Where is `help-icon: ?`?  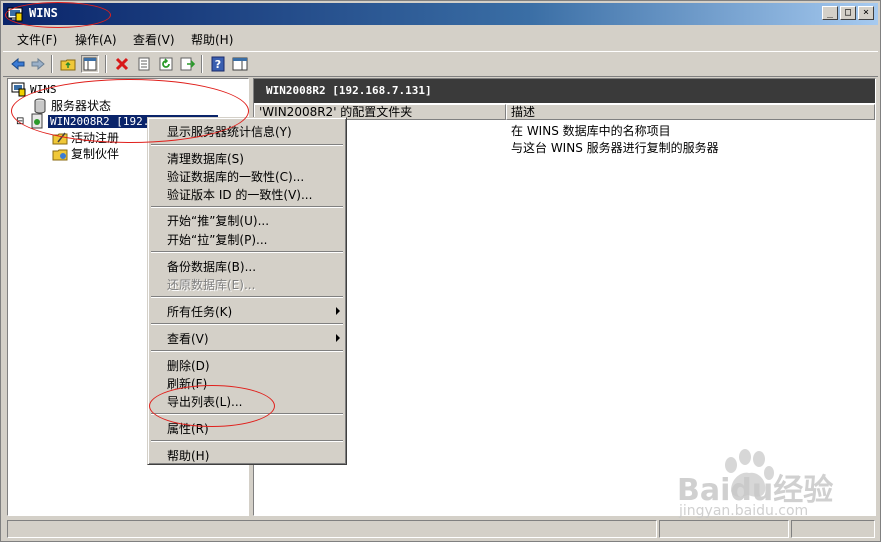 help-icon: ? is located at coordinates (218, 64).